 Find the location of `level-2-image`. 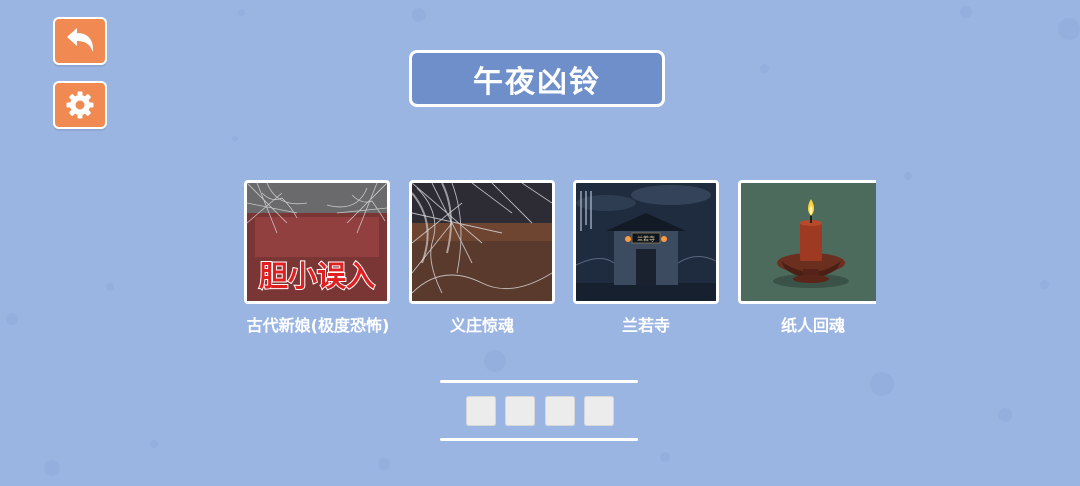

level-2-image is located at coordinates (482, 242).